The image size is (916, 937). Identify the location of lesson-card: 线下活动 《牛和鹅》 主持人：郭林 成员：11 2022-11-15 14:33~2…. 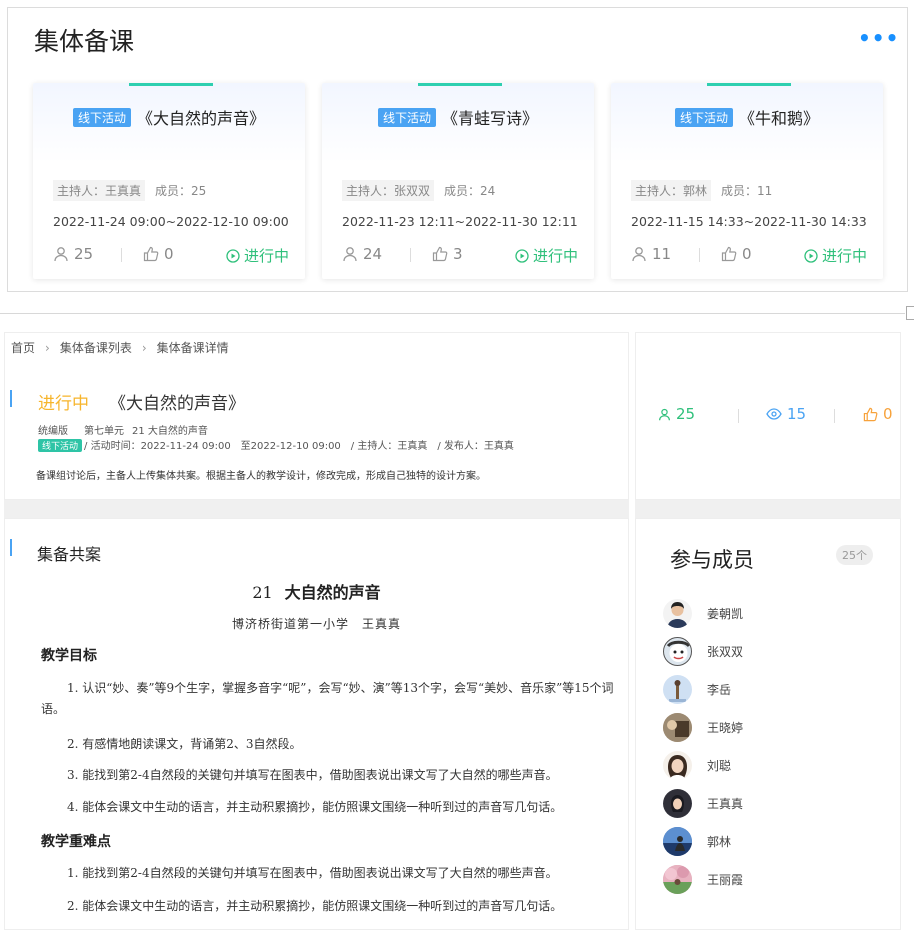
(747, 181).